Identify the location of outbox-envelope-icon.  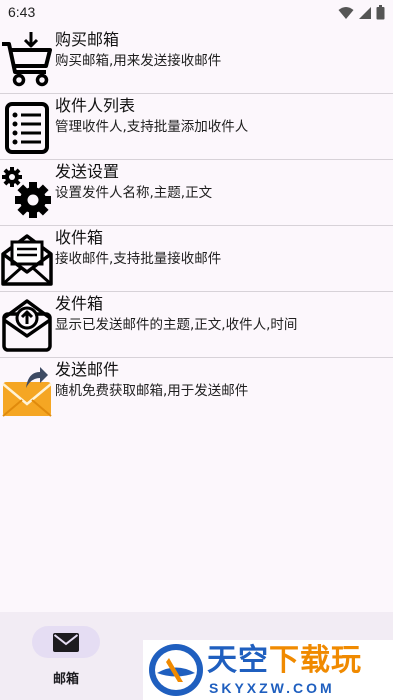
(27, 325).